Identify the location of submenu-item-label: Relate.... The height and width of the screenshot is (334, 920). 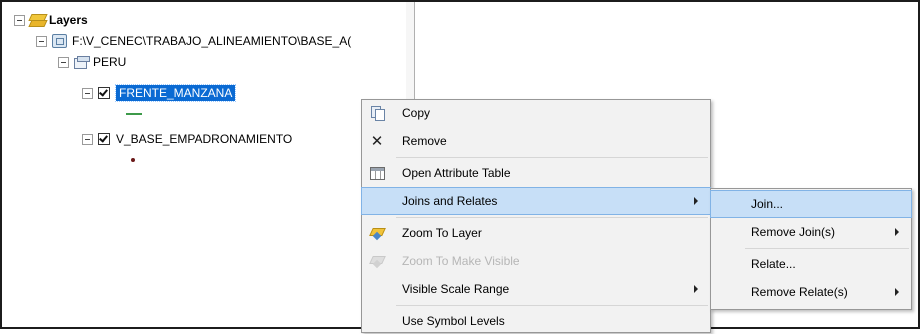
(773, 264).